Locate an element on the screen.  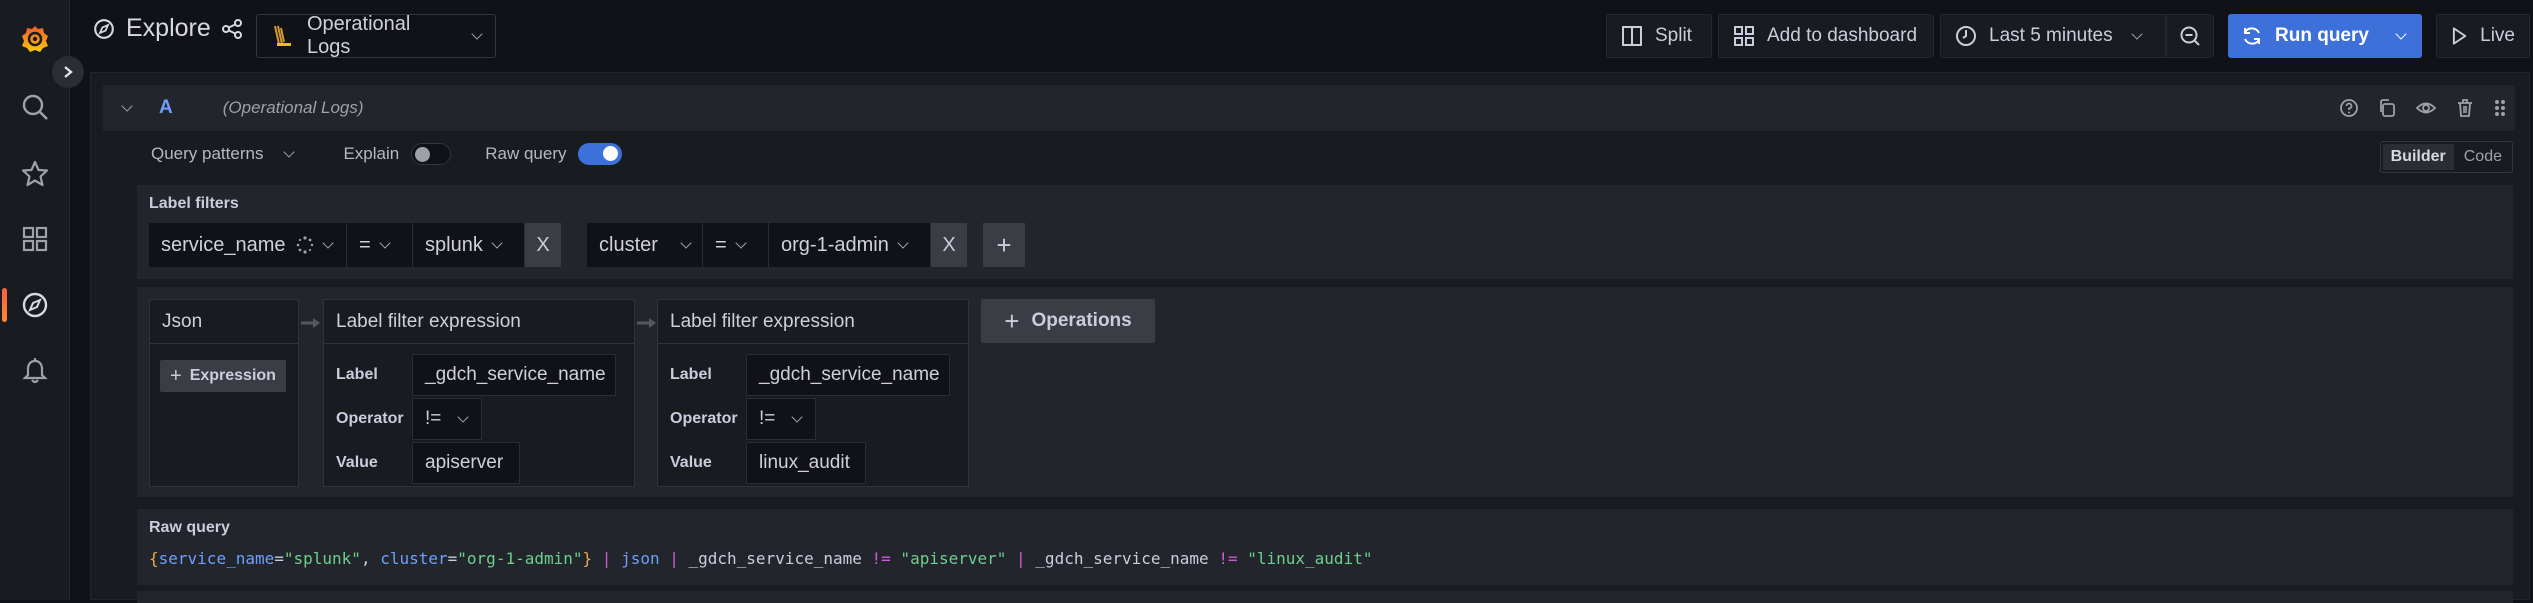
filter-label-select: cluster is located at coordinates (645, 245).